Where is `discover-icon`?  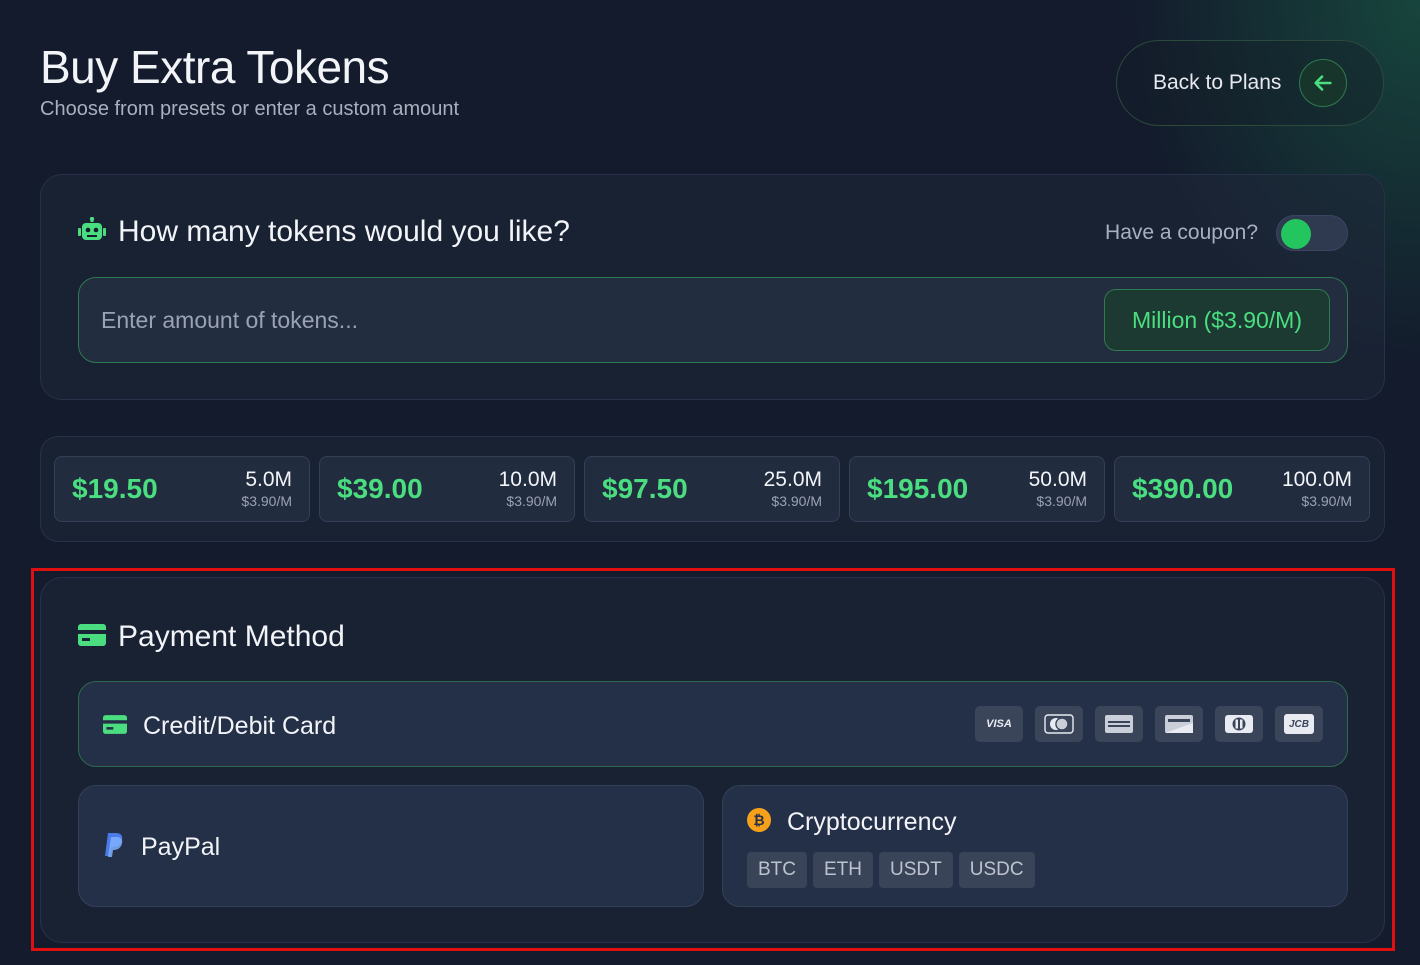
discover-icon is located at coordinates (1179, 724).